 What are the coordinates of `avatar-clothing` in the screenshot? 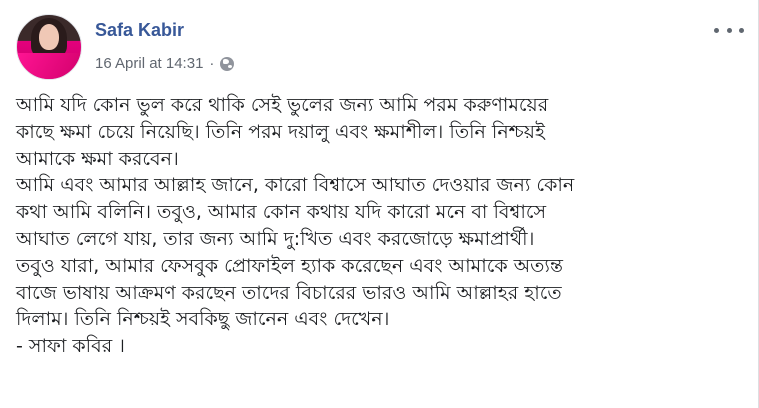 It's located at (49, 66).